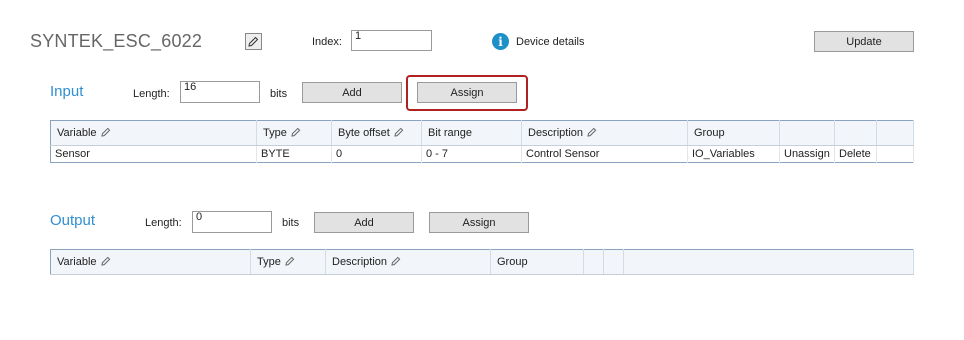  What do you see at coordinates (895, 154) in the screenshot?
I see `cell-filler` at bounding box center [895, 154].